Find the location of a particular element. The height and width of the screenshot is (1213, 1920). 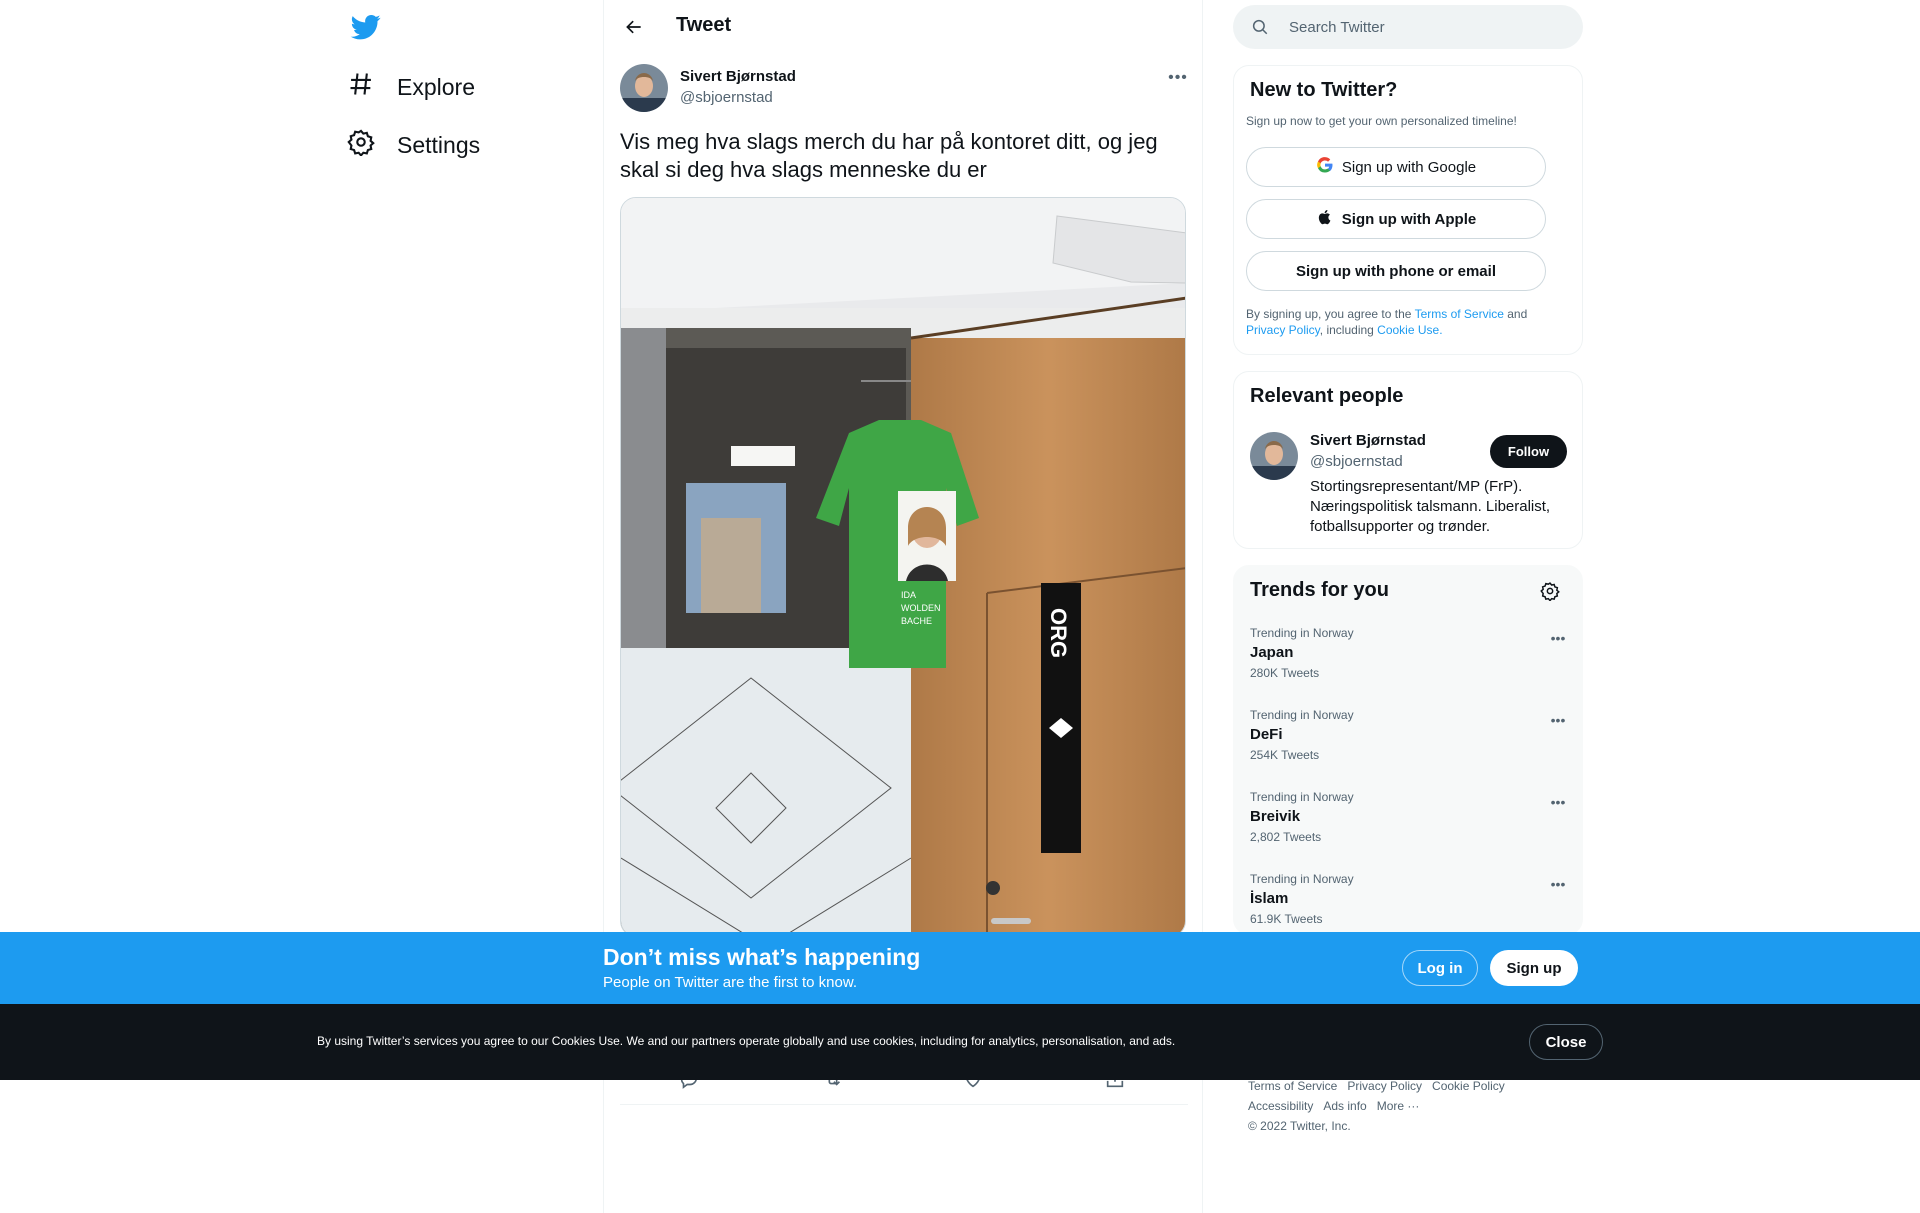

signup-apple-button: Sign up with Apple is located at coordinates (1396, 219).